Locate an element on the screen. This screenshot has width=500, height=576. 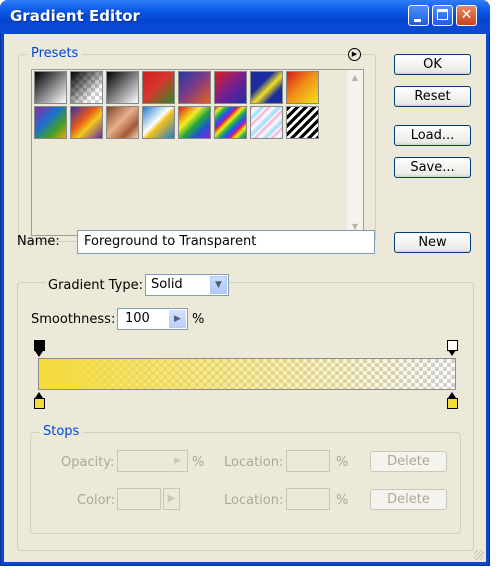
name-label: Name: is located at coordinates (38, 241).